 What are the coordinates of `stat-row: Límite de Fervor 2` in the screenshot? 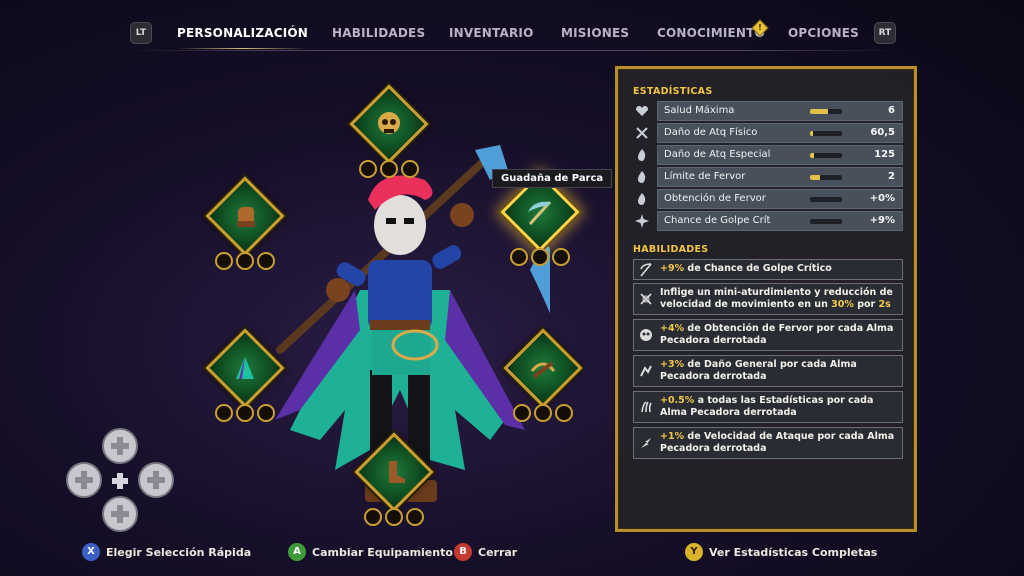 It's located at (768, 177).